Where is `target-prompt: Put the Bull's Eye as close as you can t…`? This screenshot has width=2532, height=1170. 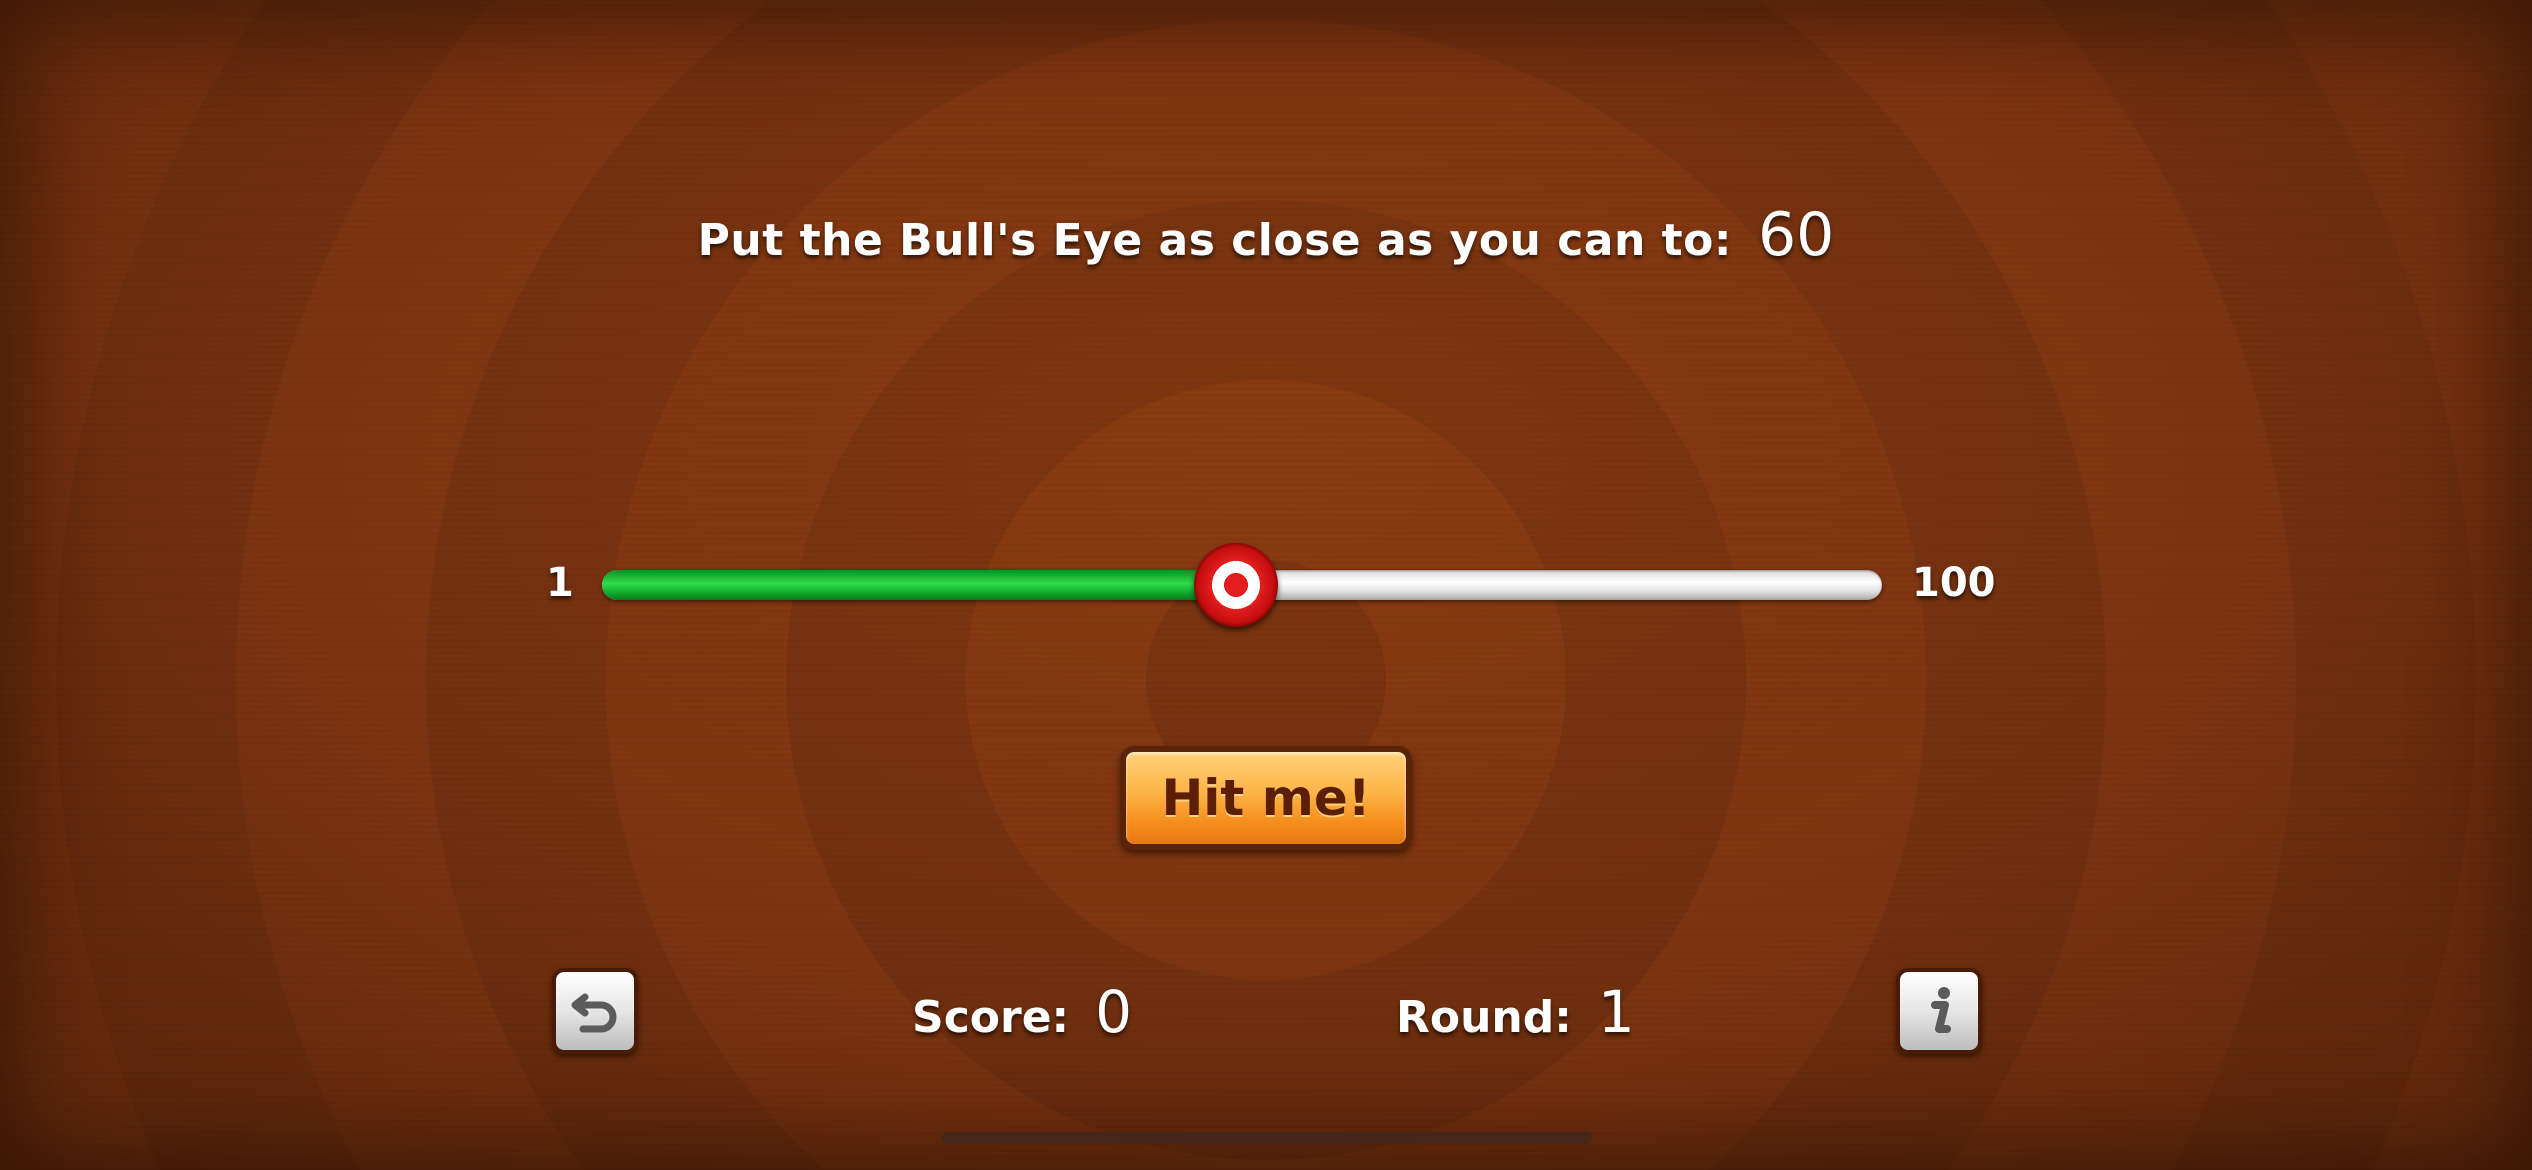 target-prompt: Put the Bull's Eye as close as you can t… is located at coordinates (1266, 235).